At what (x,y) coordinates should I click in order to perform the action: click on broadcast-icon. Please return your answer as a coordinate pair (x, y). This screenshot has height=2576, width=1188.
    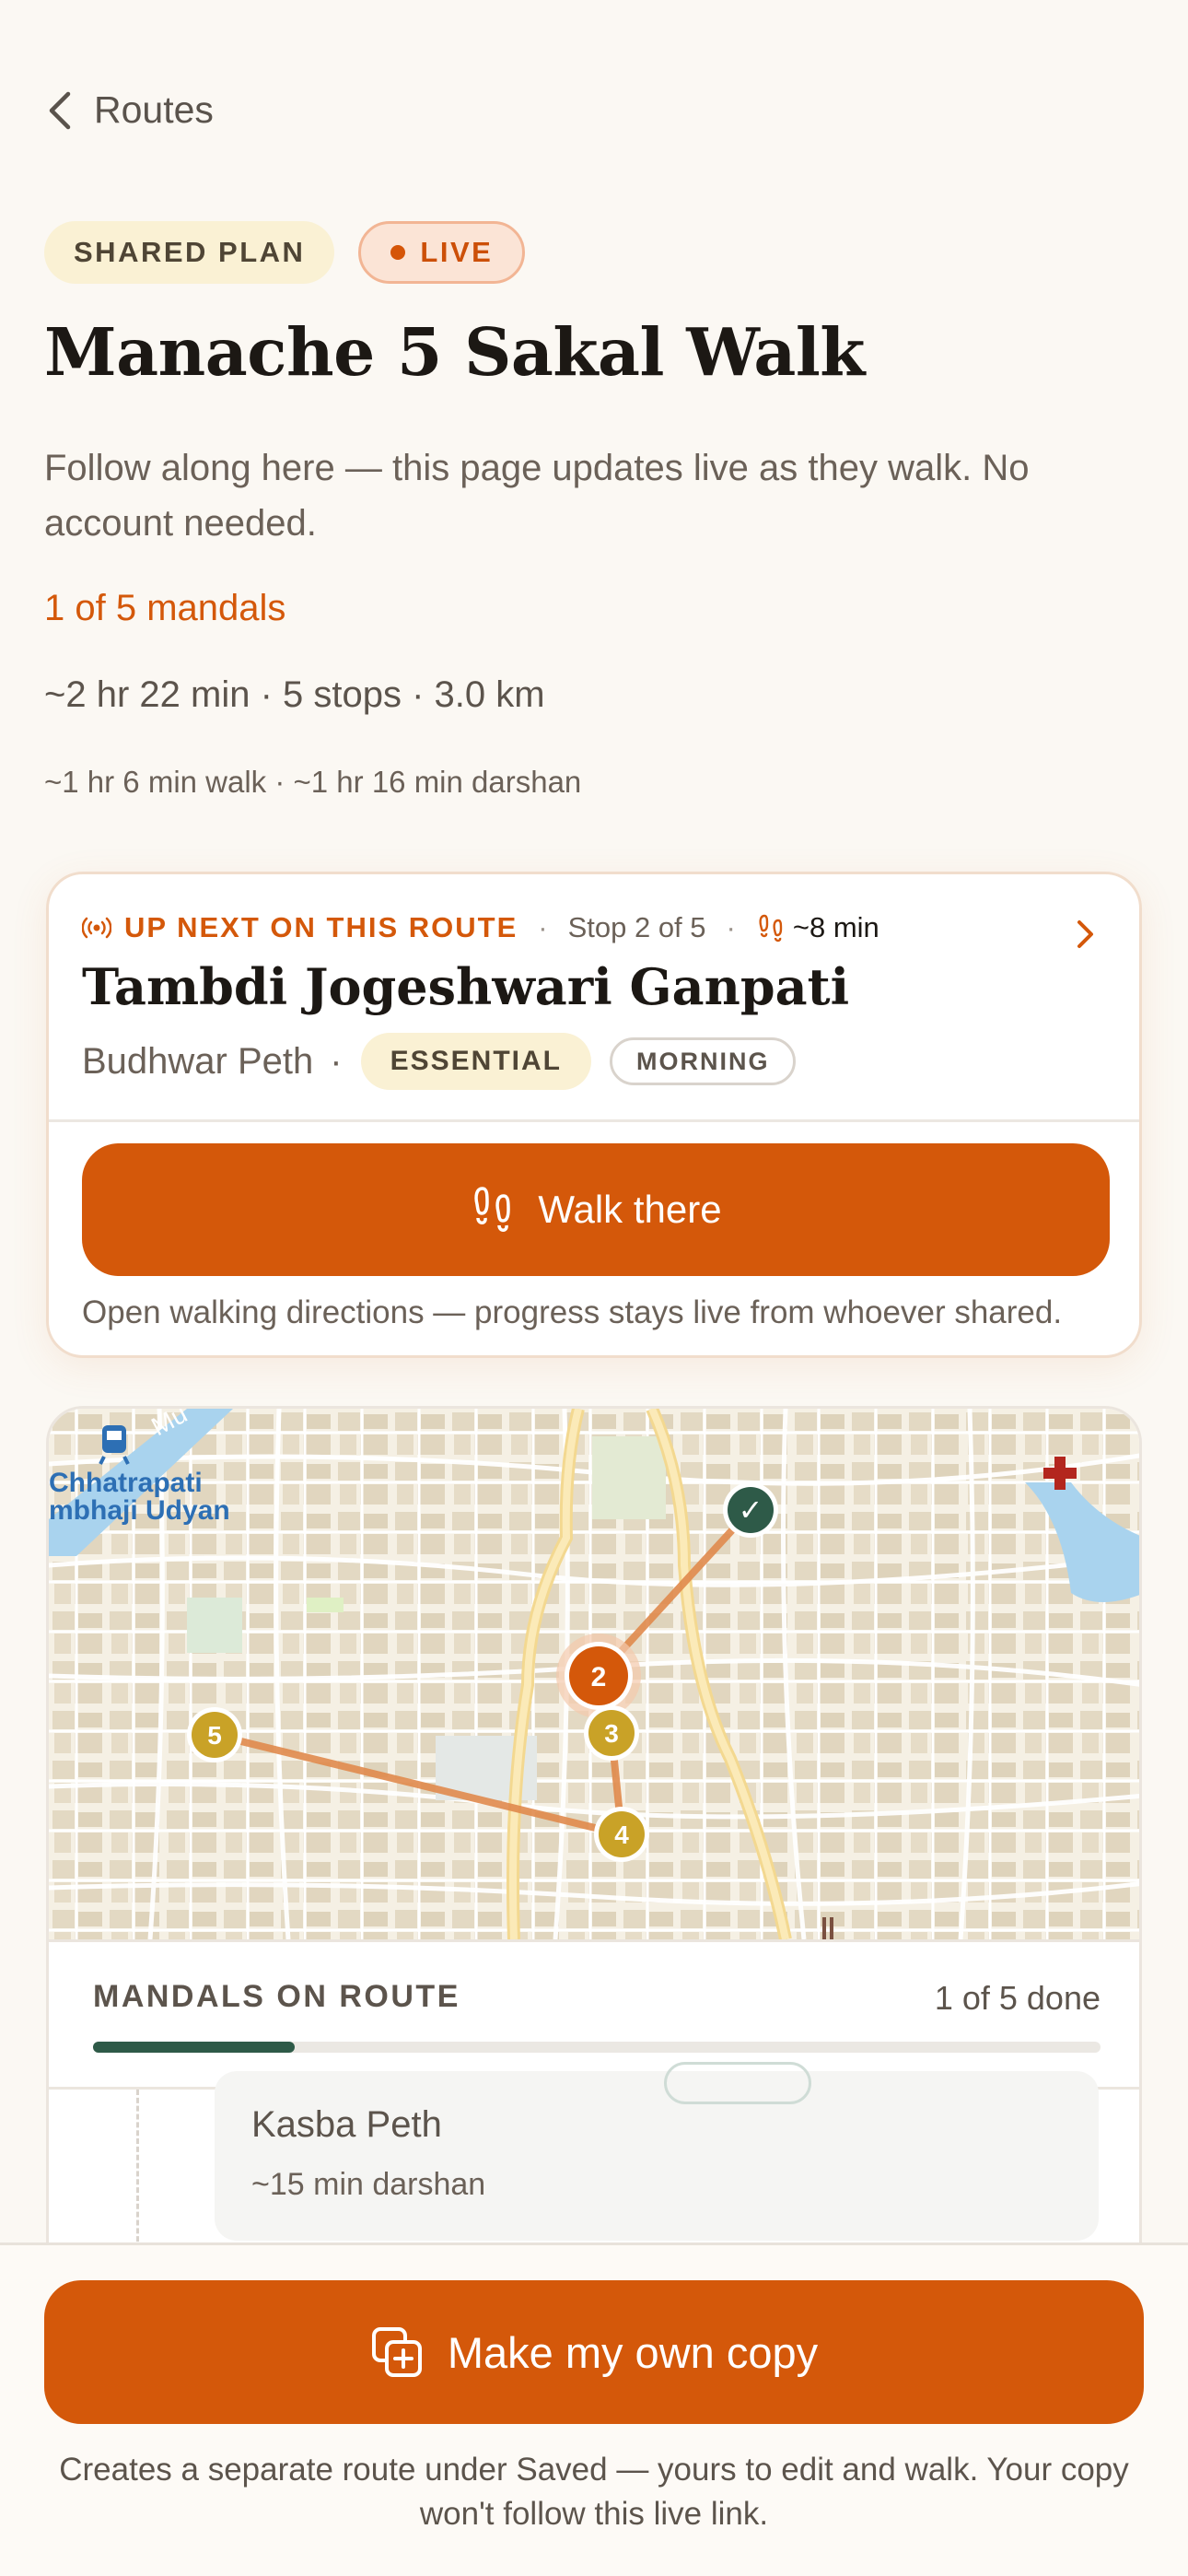
    Looking at the image, I should click on (96, 928).